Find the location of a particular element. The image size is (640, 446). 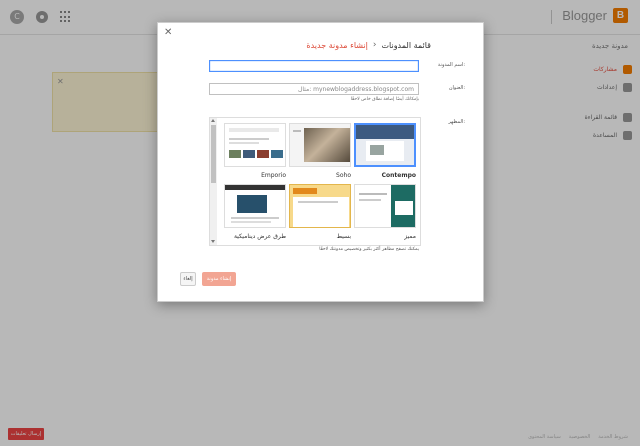

sidebar-item-label: مشاركات is located at coordinates (605, 69).